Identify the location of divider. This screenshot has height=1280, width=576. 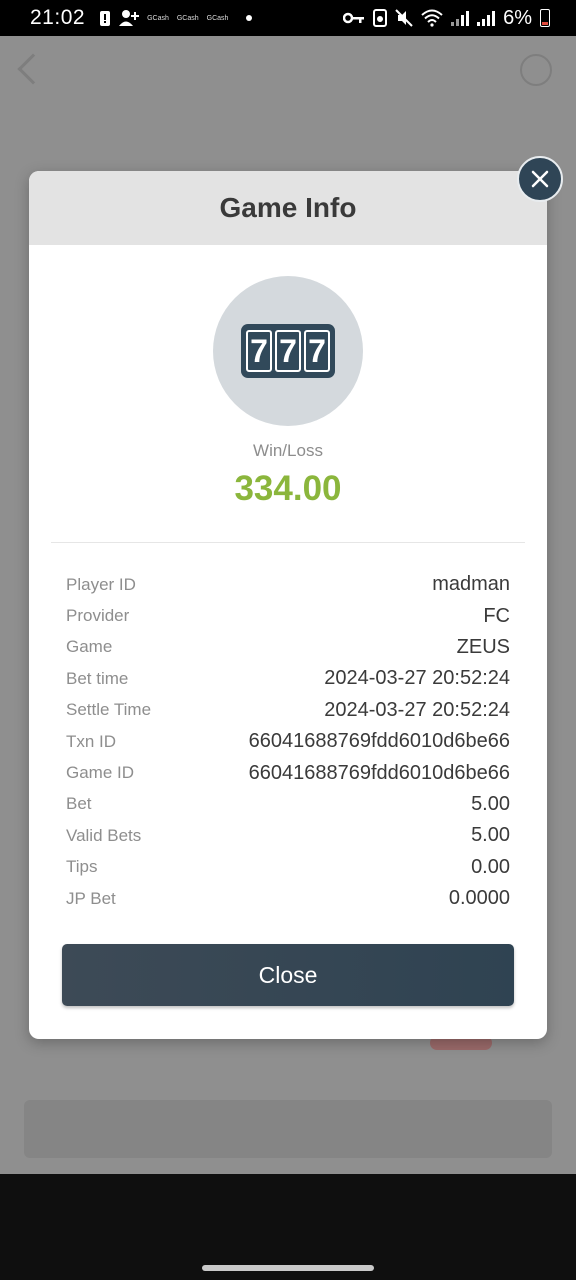
(288, 542).